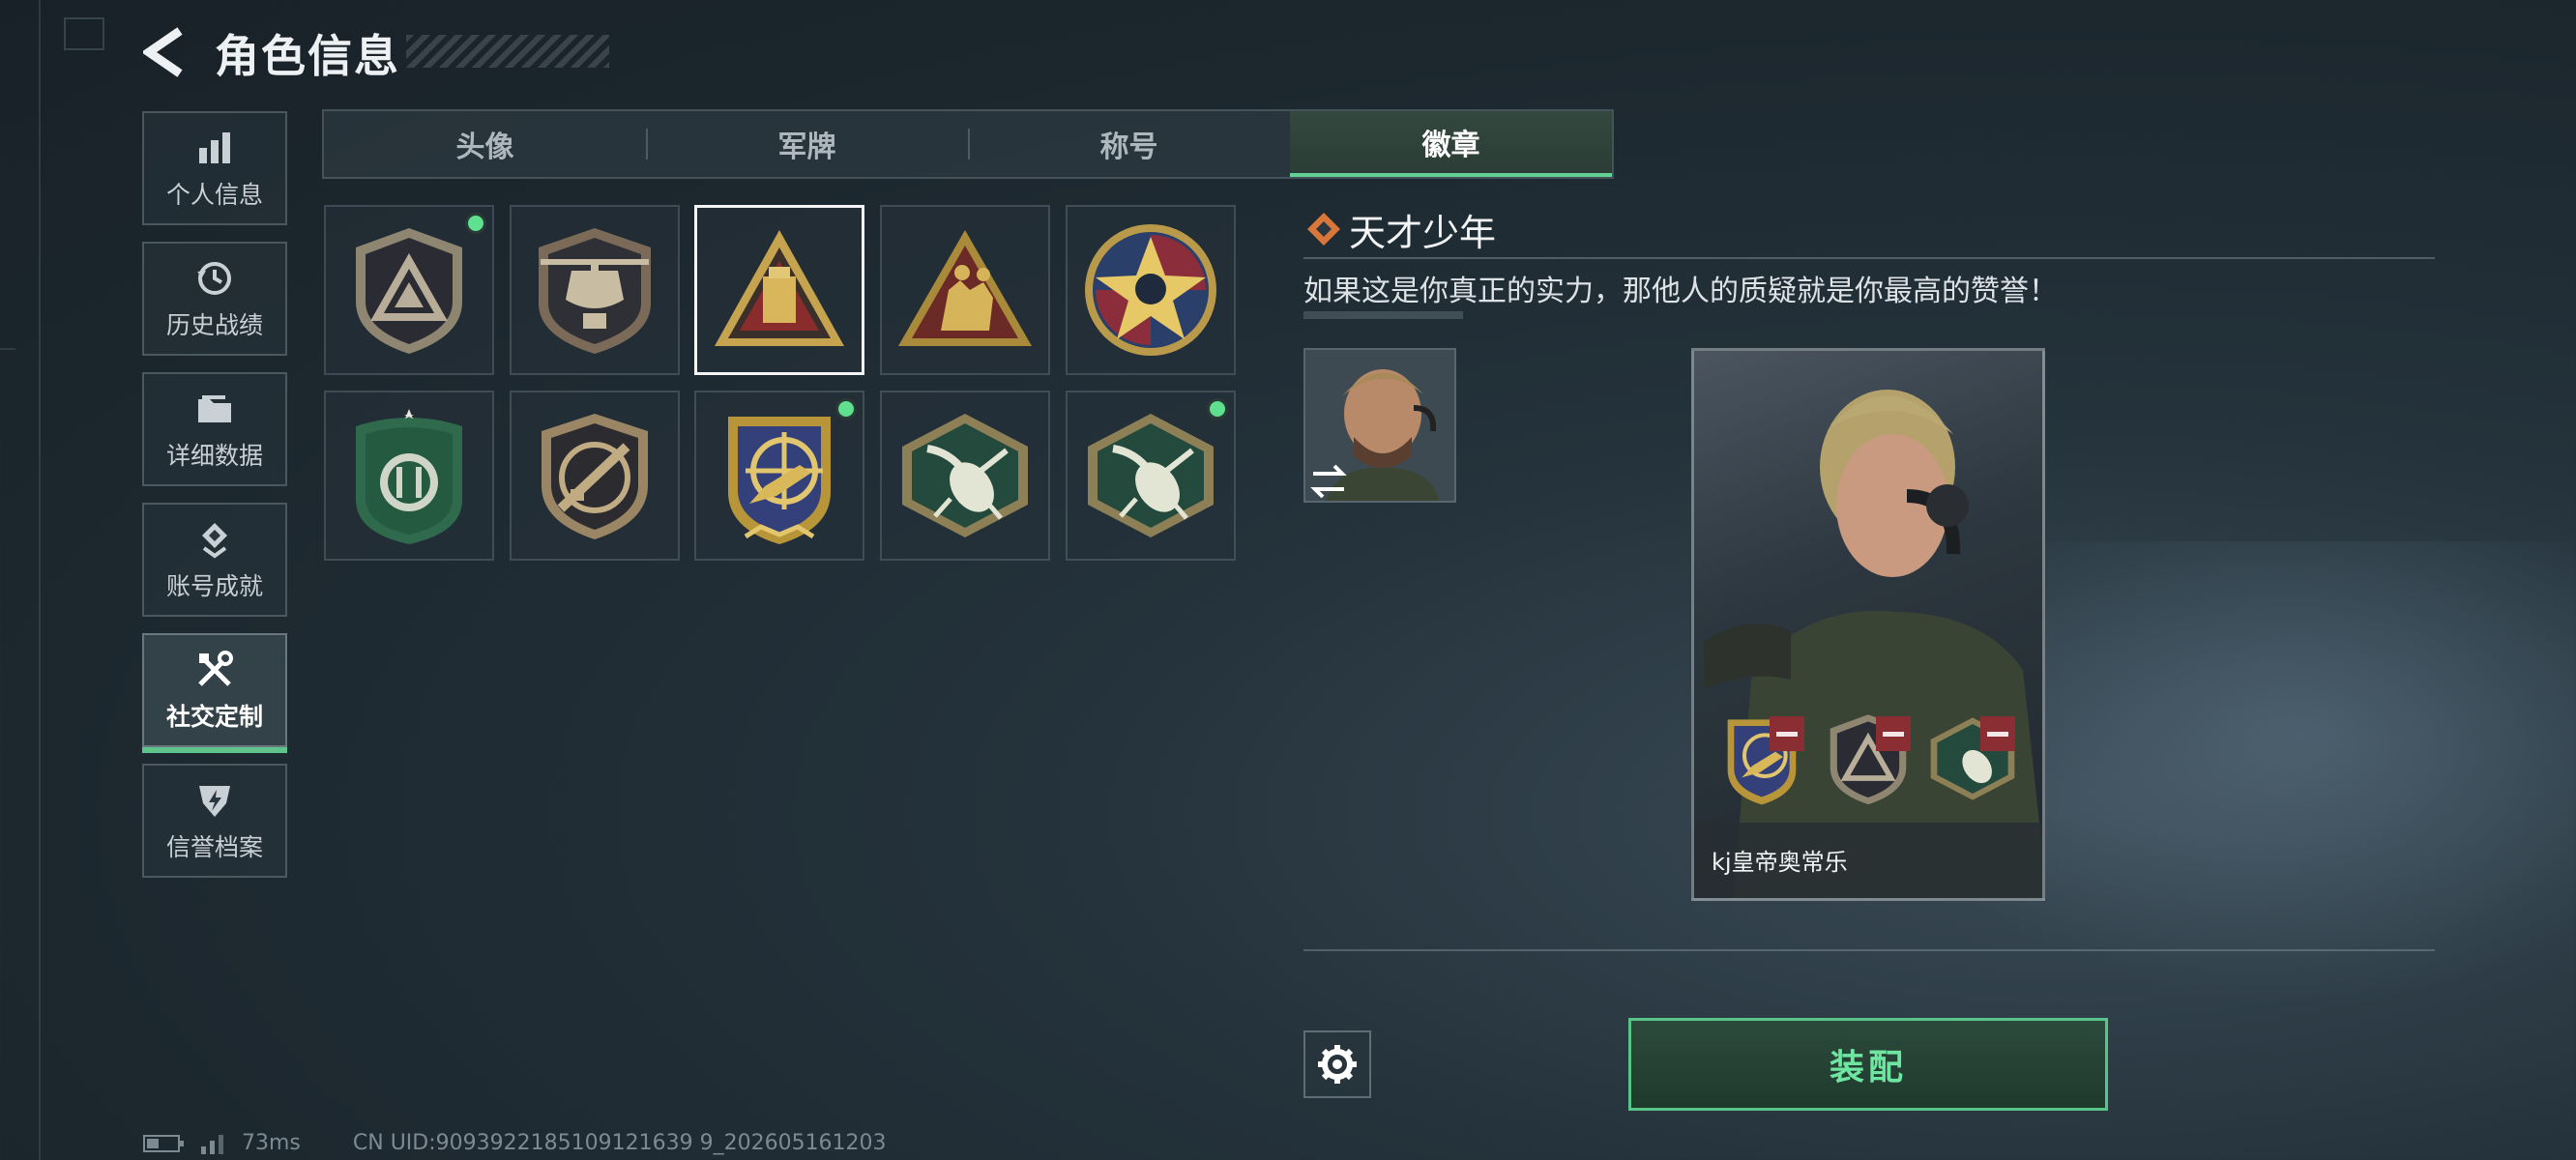 This screenshot has height=1160, width=2576. I want to click on back-arrow-icon, so click(162, 52).